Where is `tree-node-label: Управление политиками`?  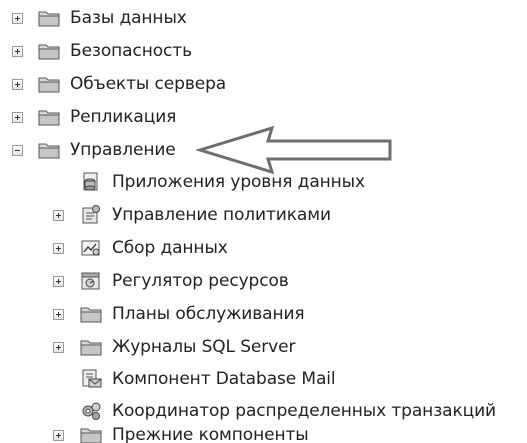 tree-node-label: Управление политиками is located at coordinates (221, 215).